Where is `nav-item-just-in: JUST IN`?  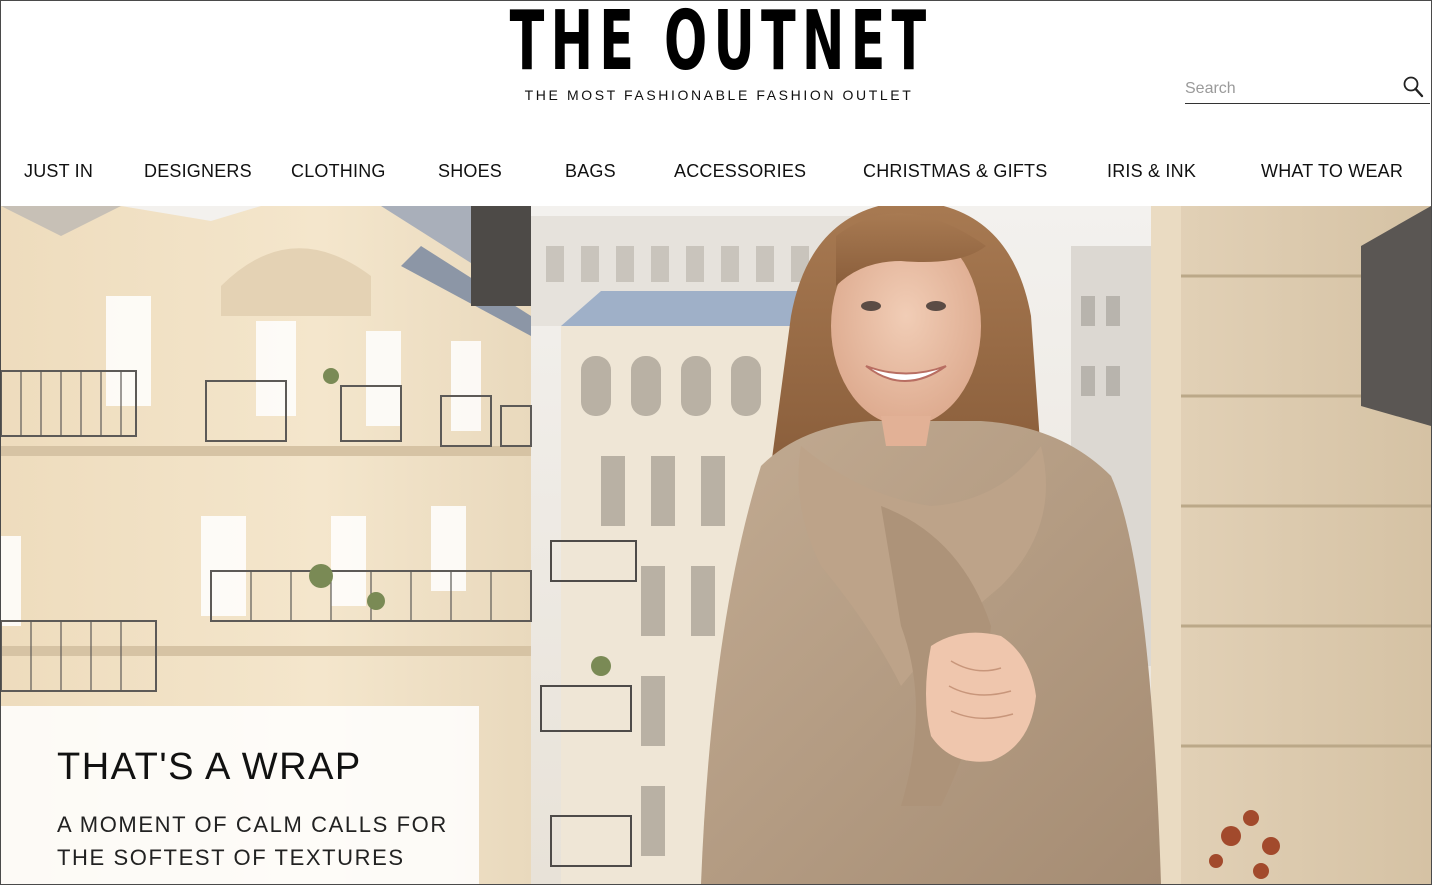
nav-item-just-in: JUST IN is located at coordinates (58, 171).